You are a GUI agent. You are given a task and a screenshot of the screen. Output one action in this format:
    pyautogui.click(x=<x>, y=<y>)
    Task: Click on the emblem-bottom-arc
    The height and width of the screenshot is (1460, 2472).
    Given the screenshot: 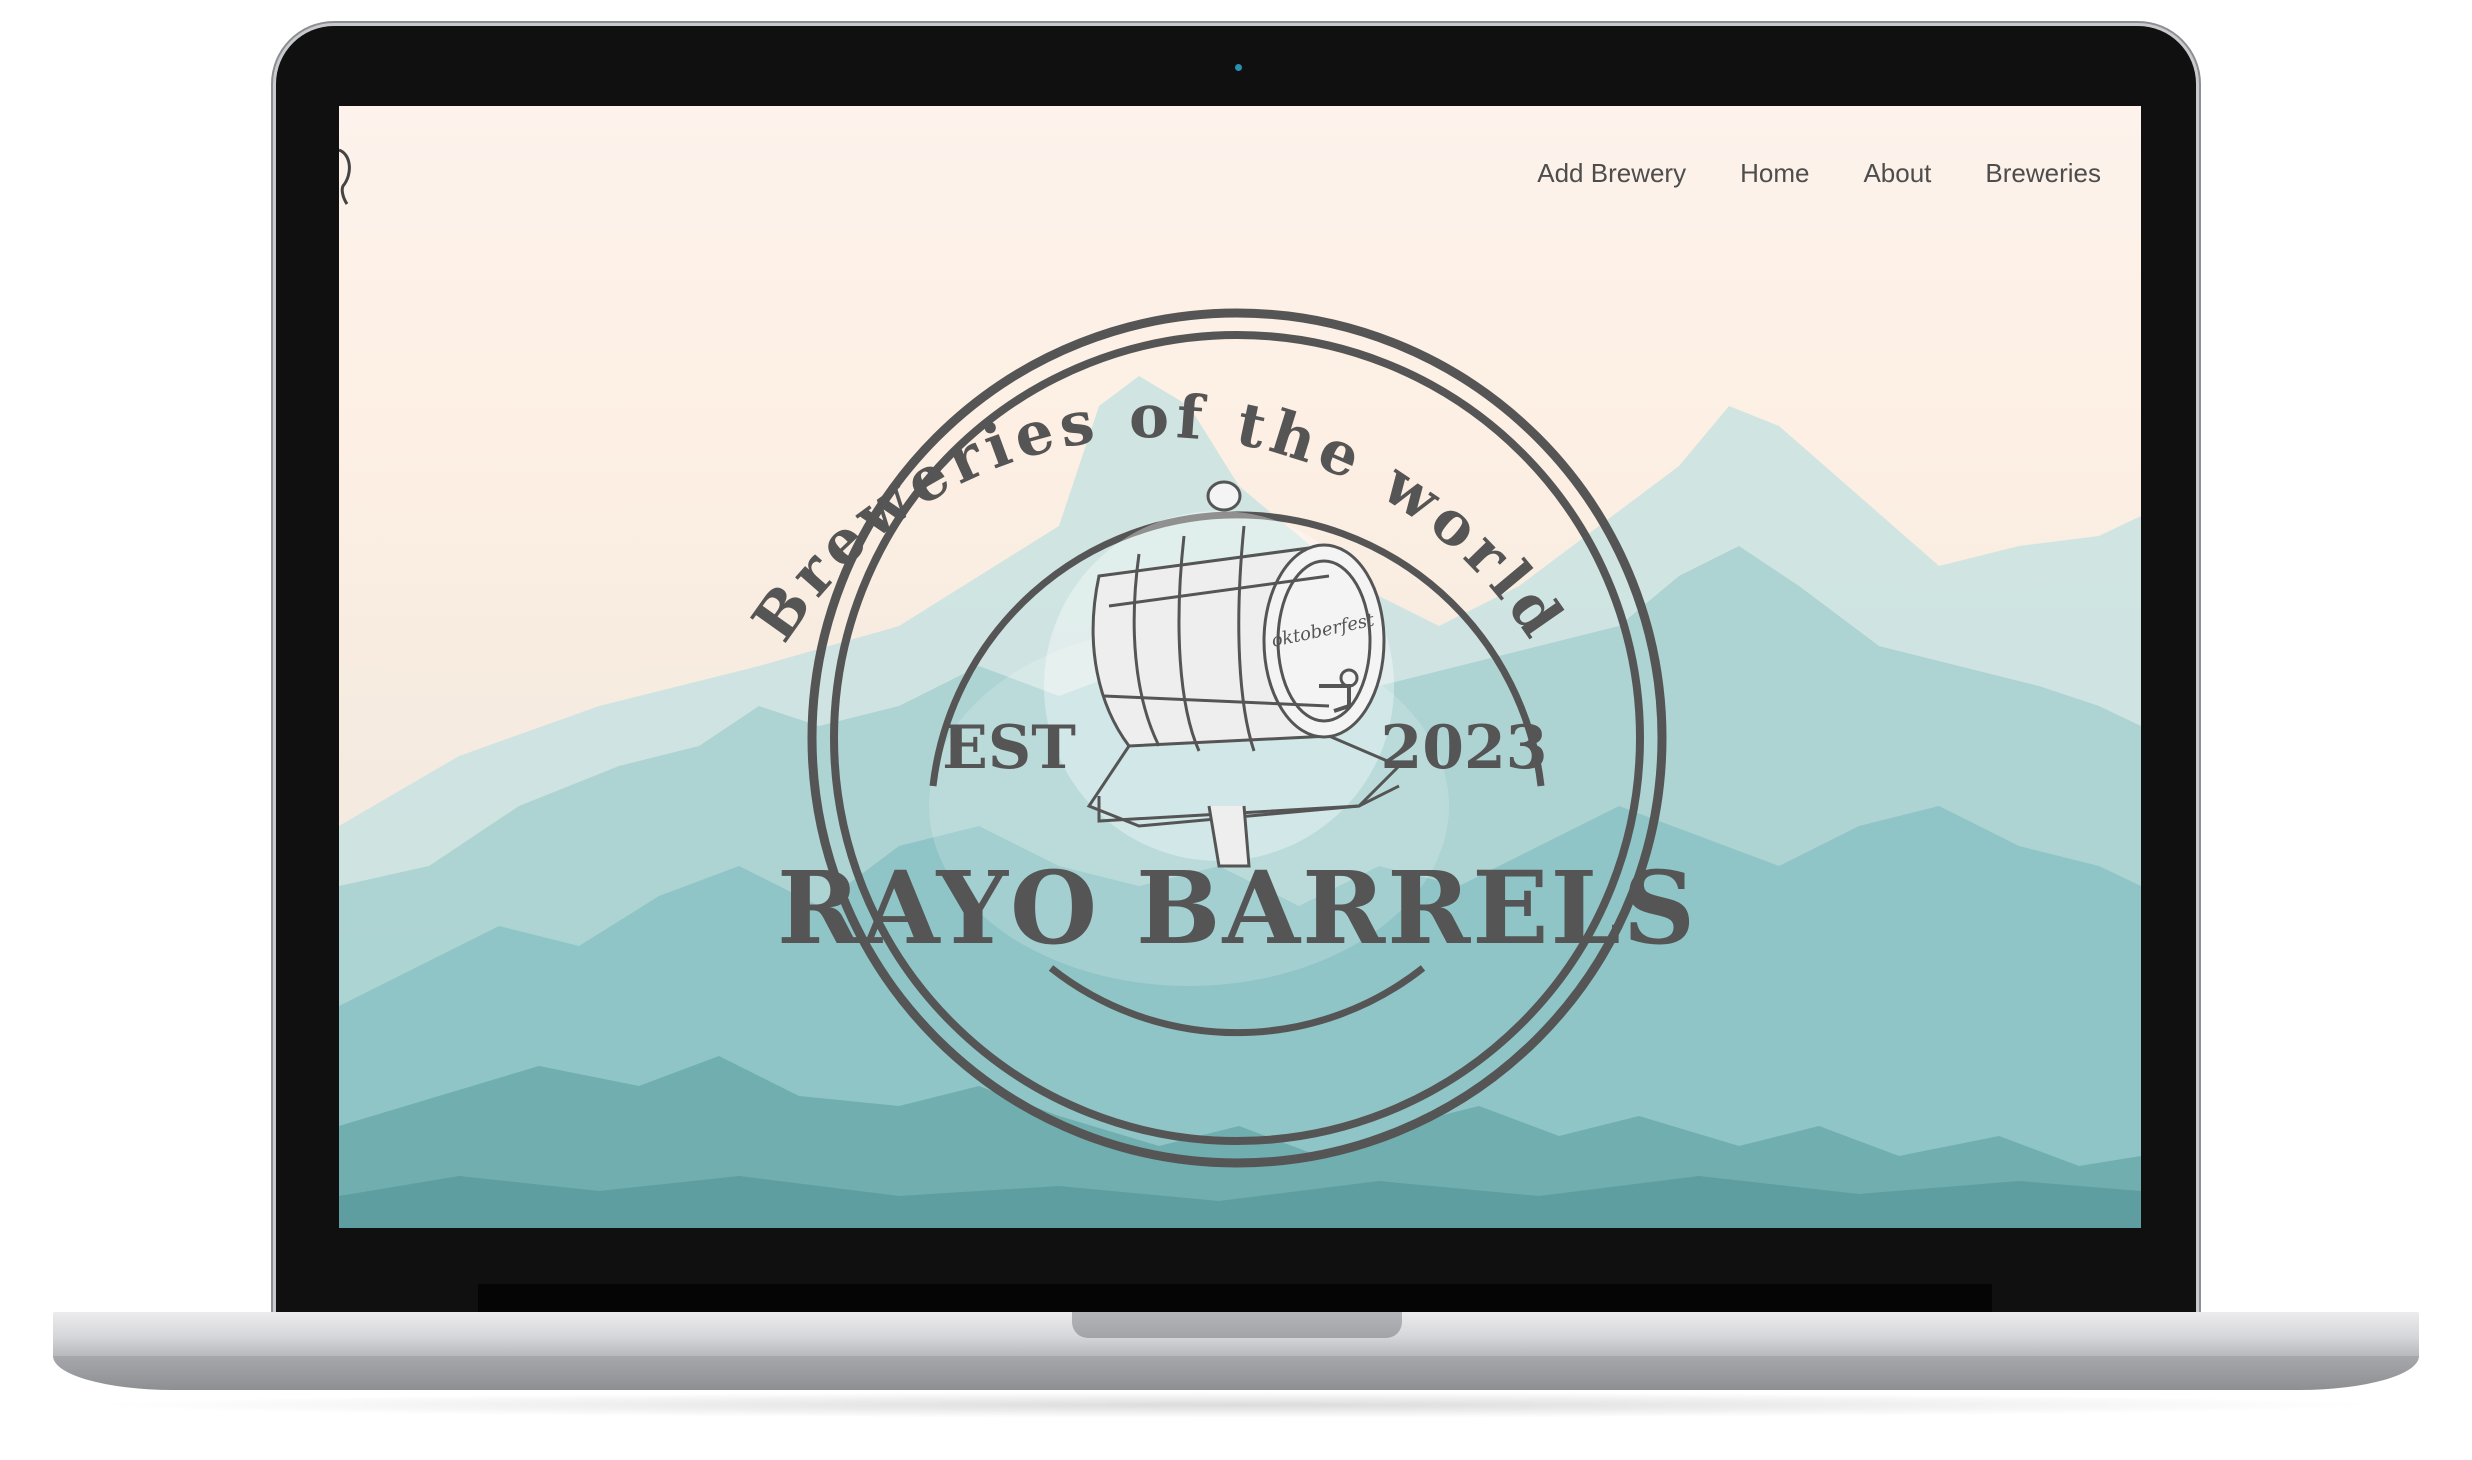 What is the action you would take?
    pyautogui.click(x=1237, y=1001)
    